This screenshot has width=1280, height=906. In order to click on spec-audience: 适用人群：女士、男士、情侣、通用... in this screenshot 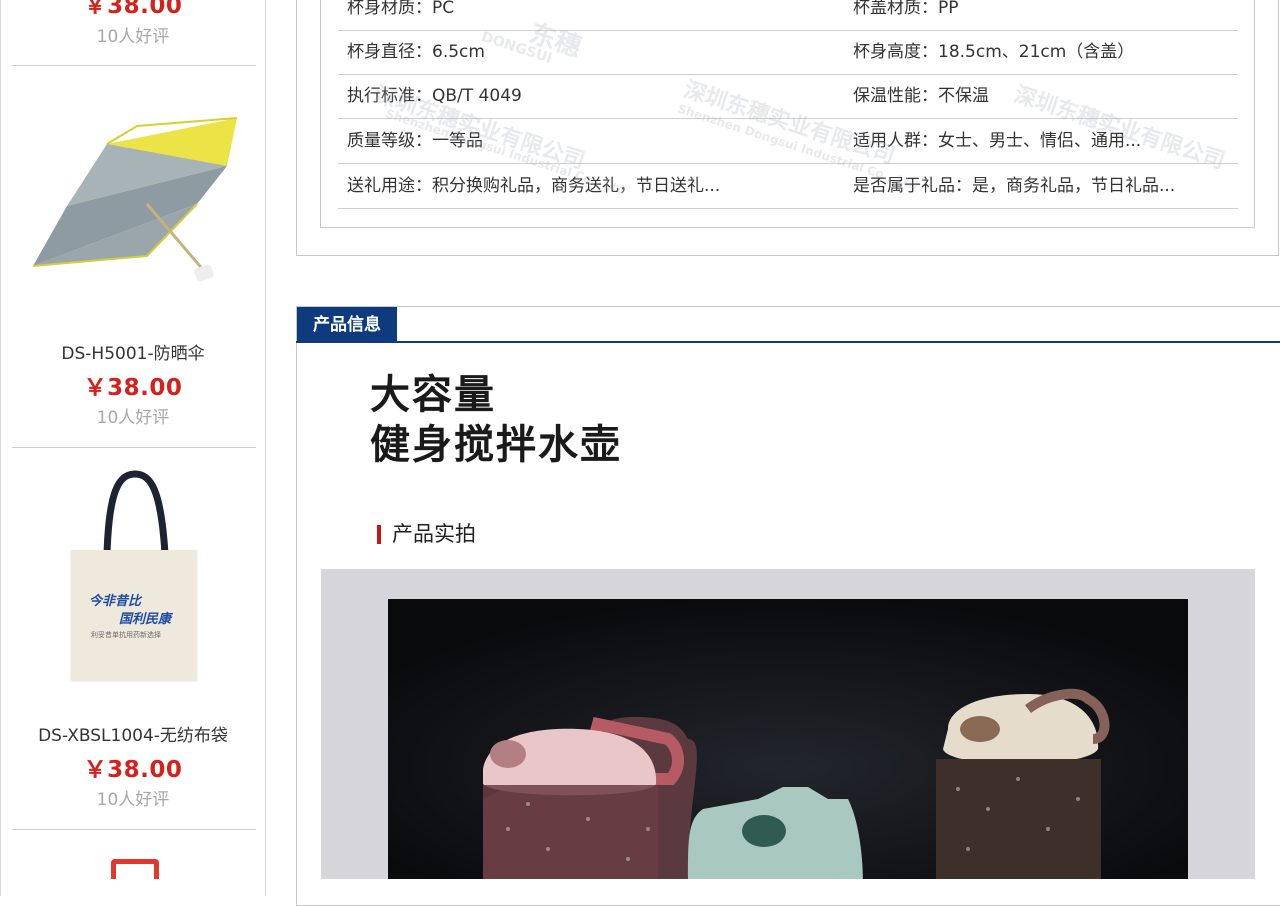, I will do `click(997, 141)`.